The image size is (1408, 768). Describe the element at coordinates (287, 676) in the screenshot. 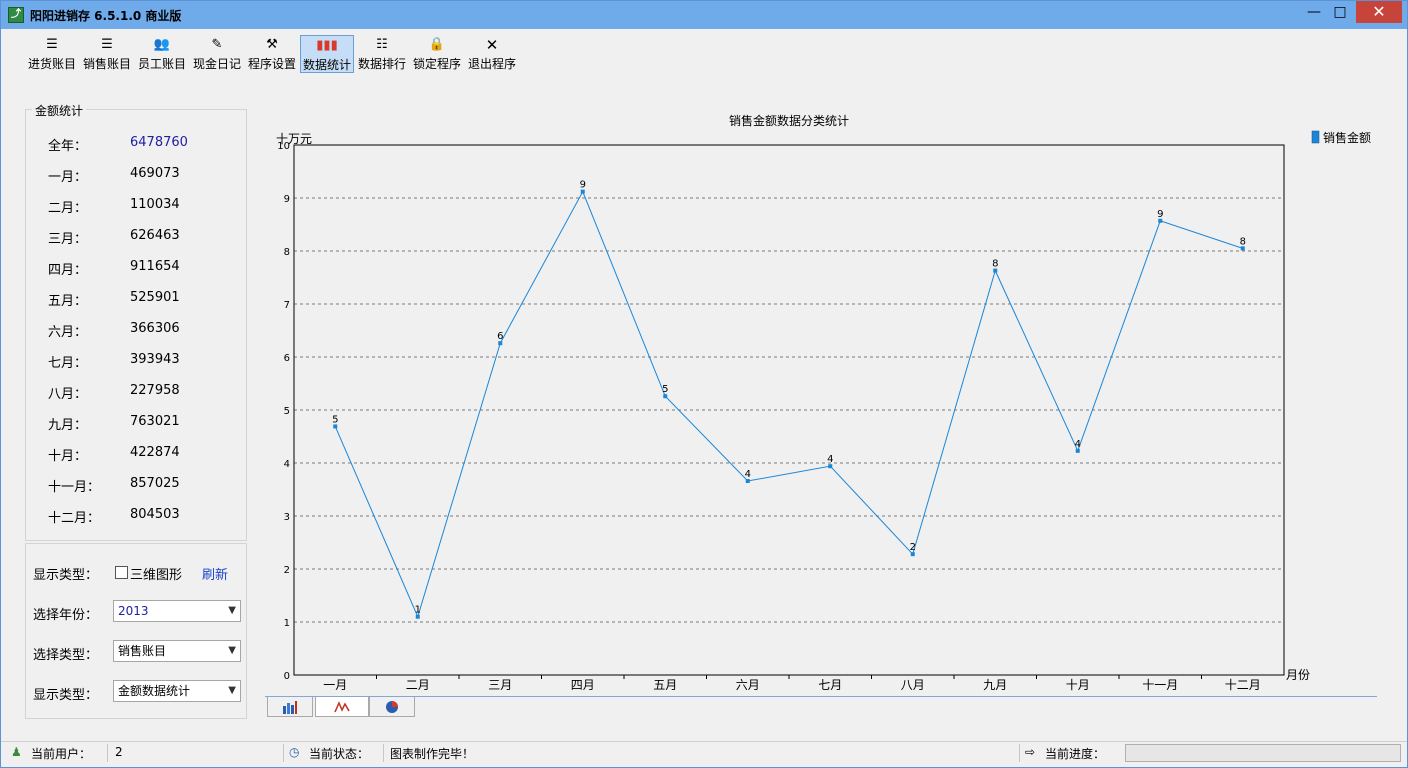

I see `y-tick-label: 0` at that location.